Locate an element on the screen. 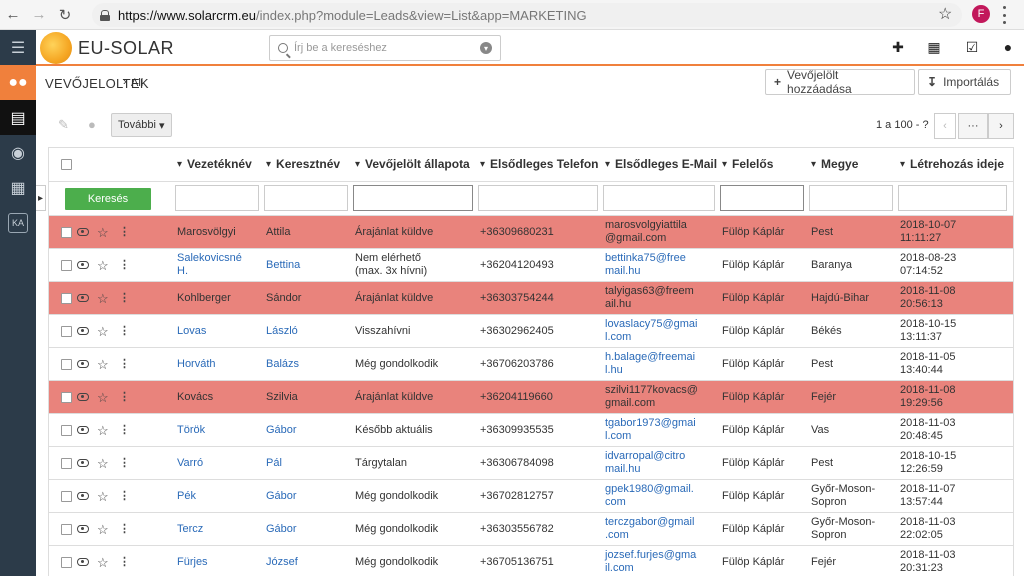 The image size is (1024, 576). search-button: Keresés is located at coordinates (108, 199).